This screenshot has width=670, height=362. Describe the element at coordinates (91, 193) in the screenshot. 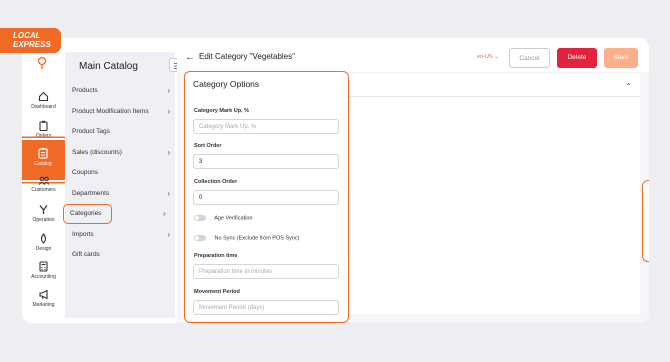

I see `menu-item-label: Departments` at that location.